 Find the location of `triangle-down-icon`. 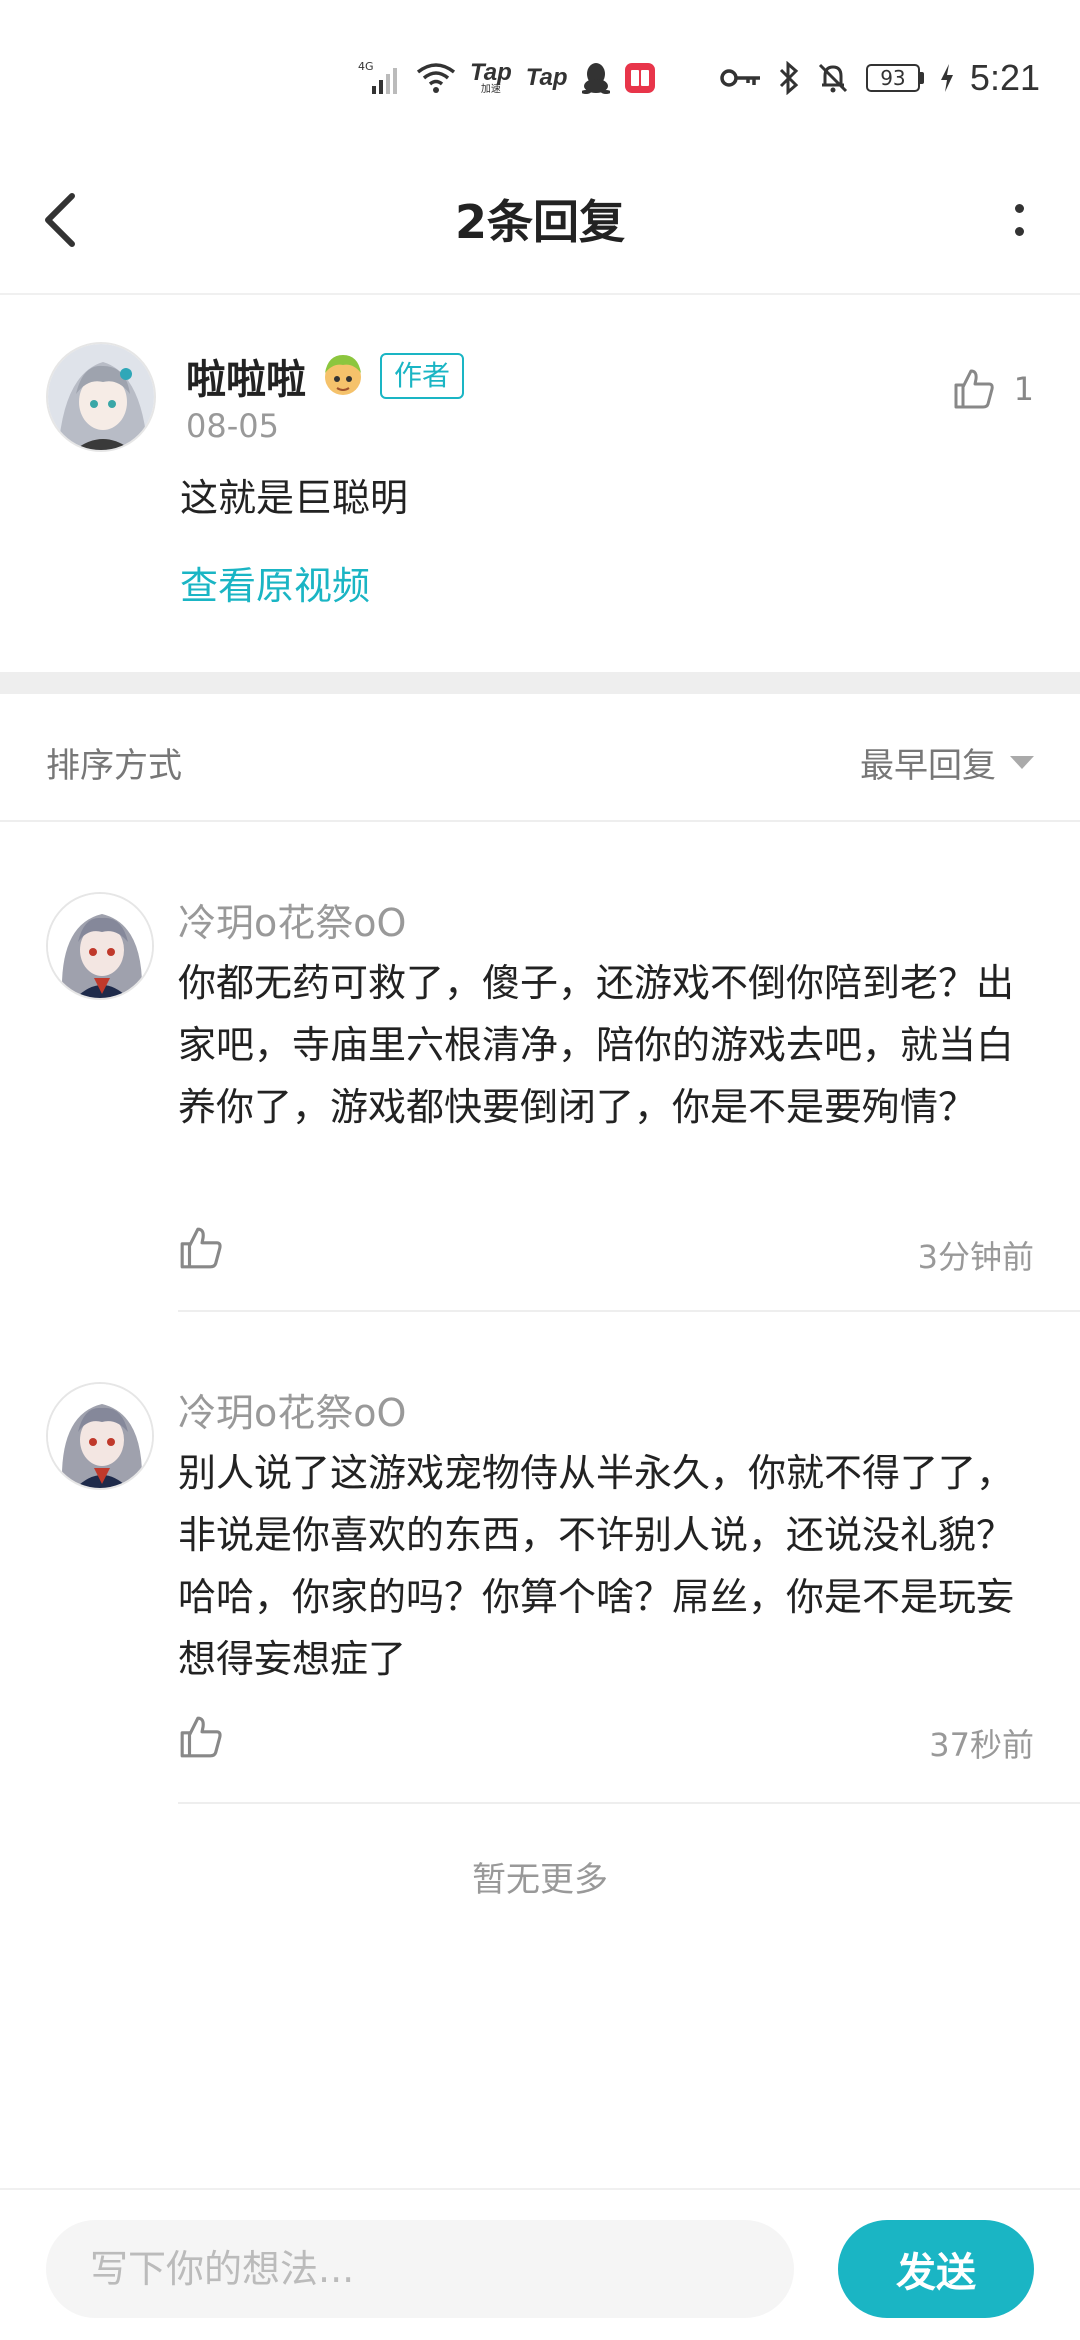

triangle-down-icon is located at coordinates (1022, 762).